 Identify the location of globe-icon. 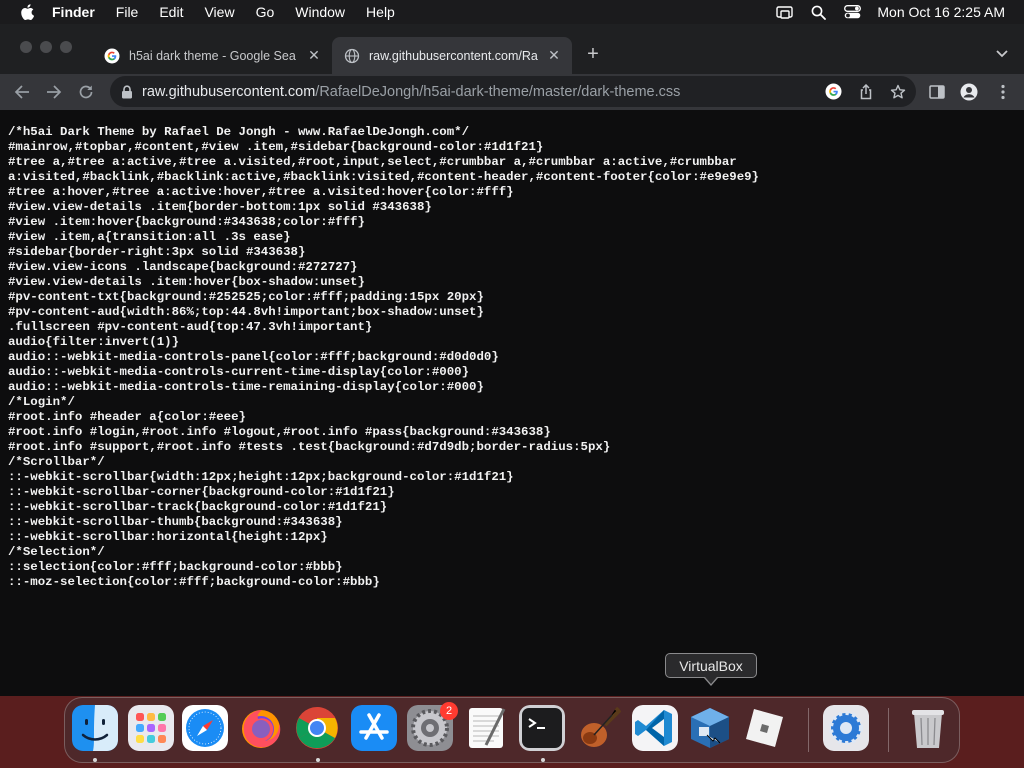
(352, 56).